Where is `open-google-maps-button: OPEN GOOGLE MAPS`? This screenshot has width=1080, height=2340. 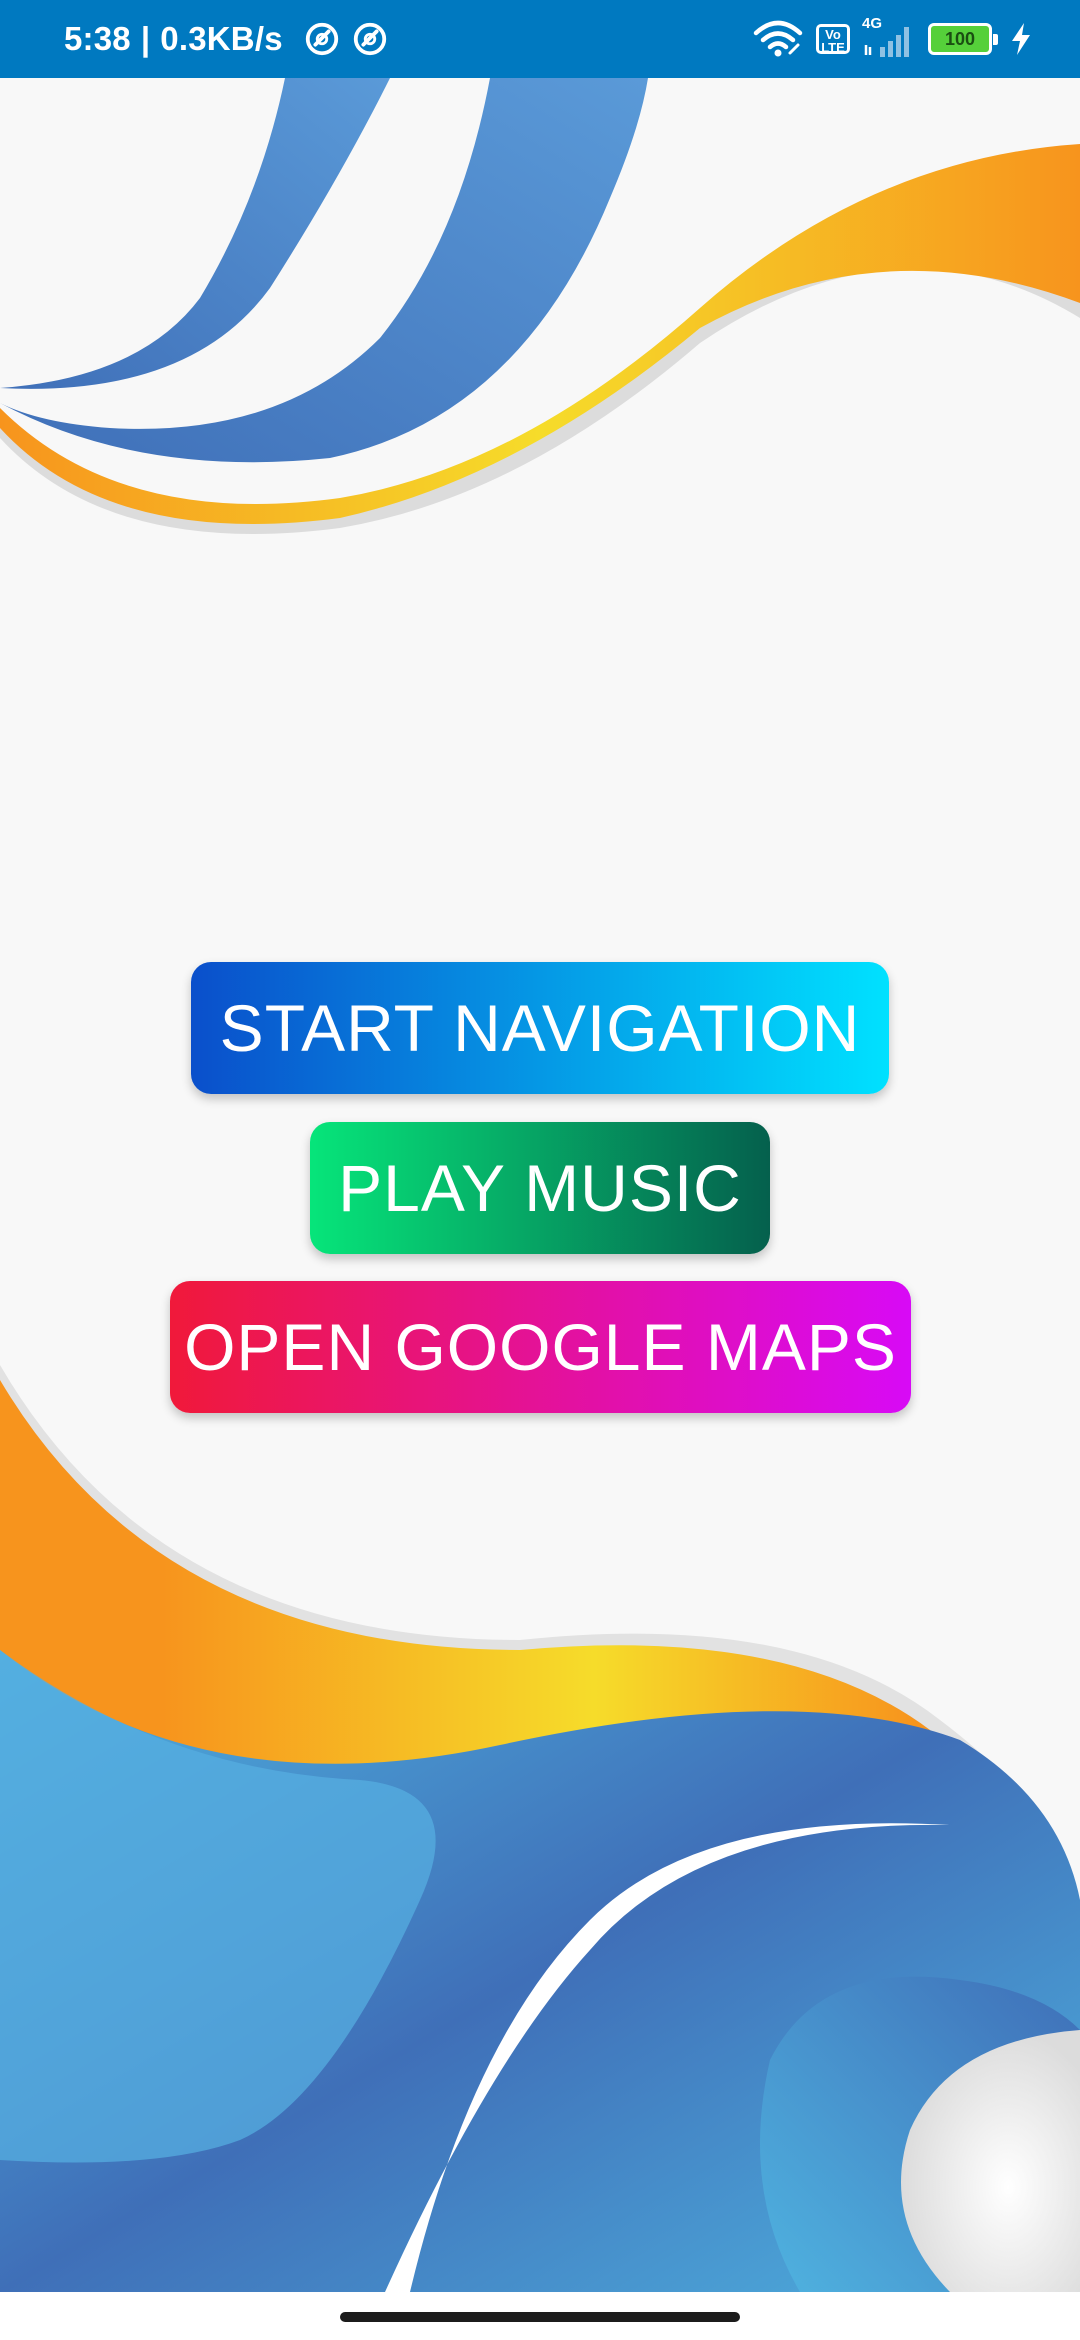
open-google-maps-button: OPEN GOOGLE MAPS is located at coordinates (540, 1347).